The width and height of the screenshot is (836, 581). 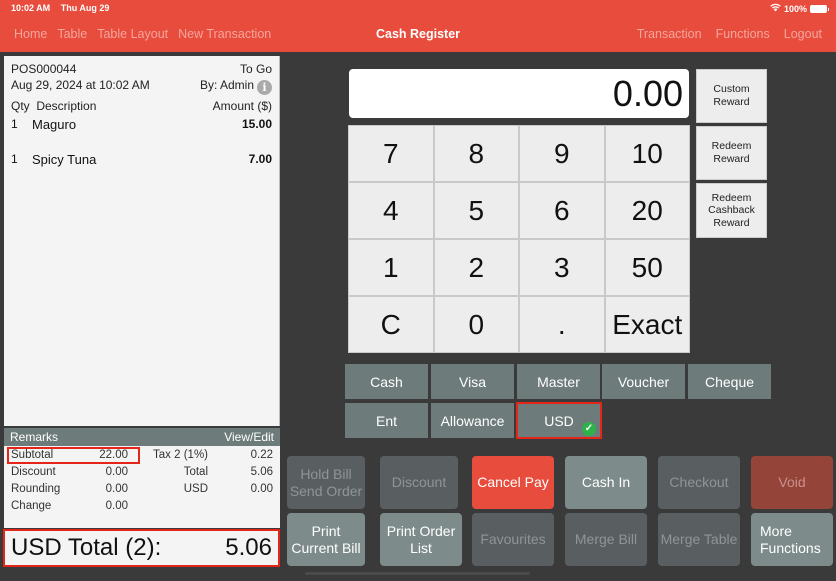 What do you see at coordinates (699, 539) in the screenshot?
I see `merge-table-button: Merge Table` at bounding box center [699, 539].